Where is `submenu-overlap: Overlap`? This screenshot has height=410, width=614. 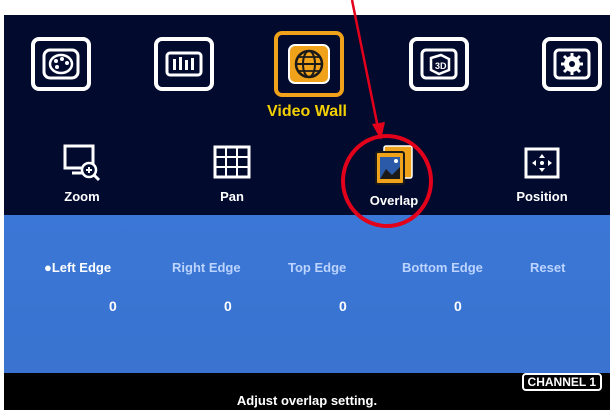 submenu-overlap: Overlap is located at coordinates (394, 175).